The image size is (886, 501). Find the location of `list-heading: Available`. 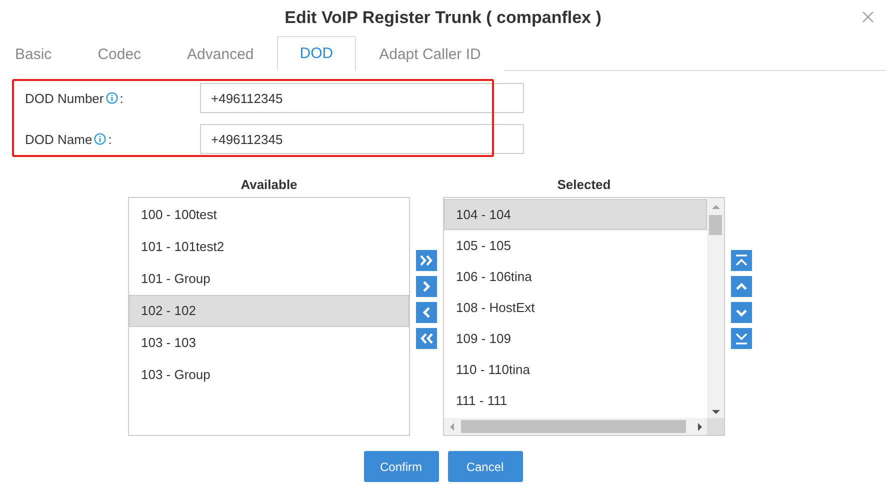

list-heading: Available is located at coordinates (269, 185).